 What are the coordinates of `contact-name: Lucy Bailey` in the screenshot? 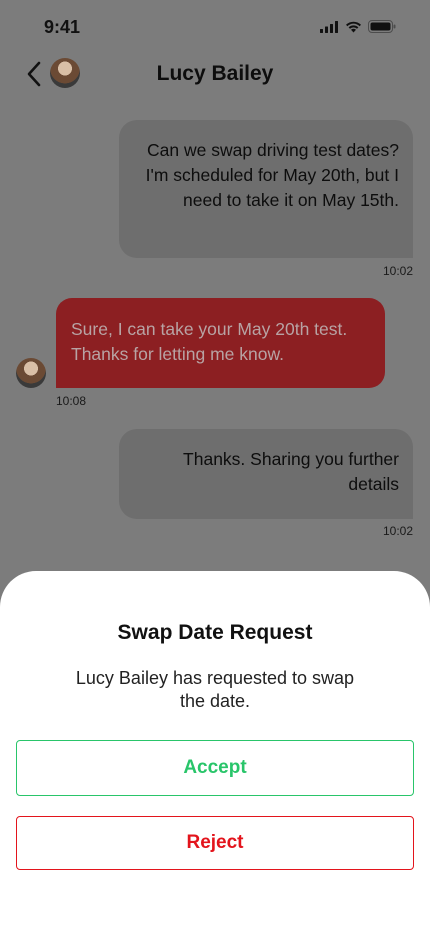 It's located at (215, 73).